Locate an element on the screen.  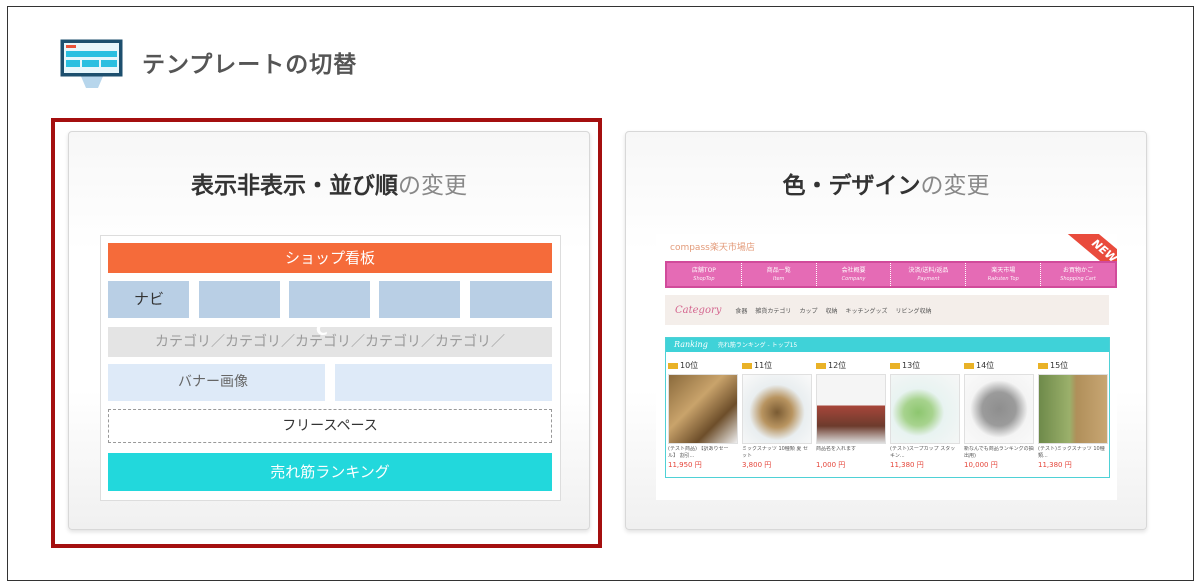
ranking-logo: Ranking is located at coordinates (691, 344).